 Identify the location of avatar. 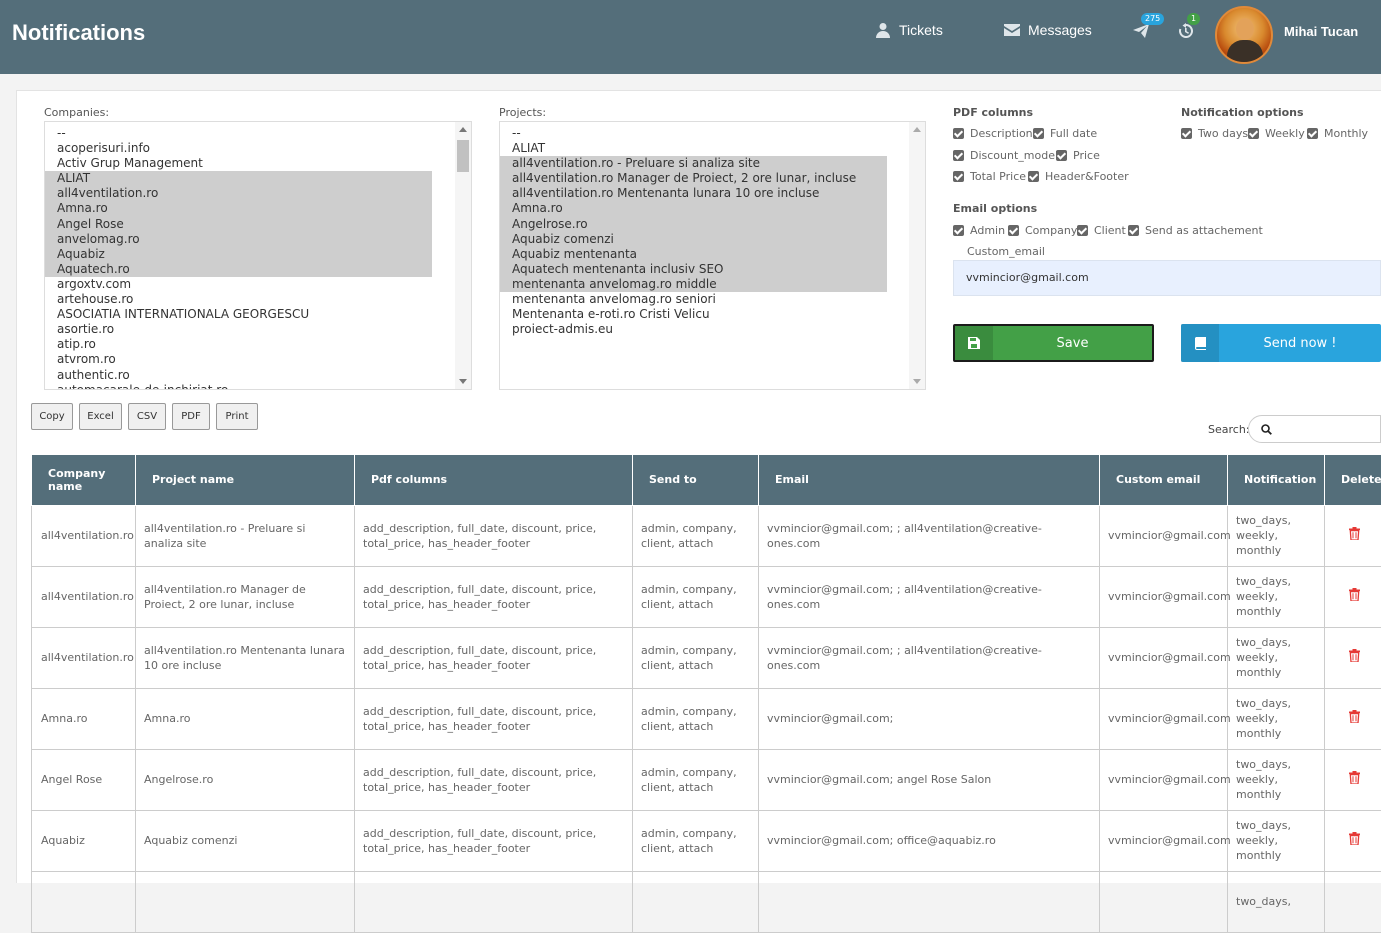
(1244, 35).